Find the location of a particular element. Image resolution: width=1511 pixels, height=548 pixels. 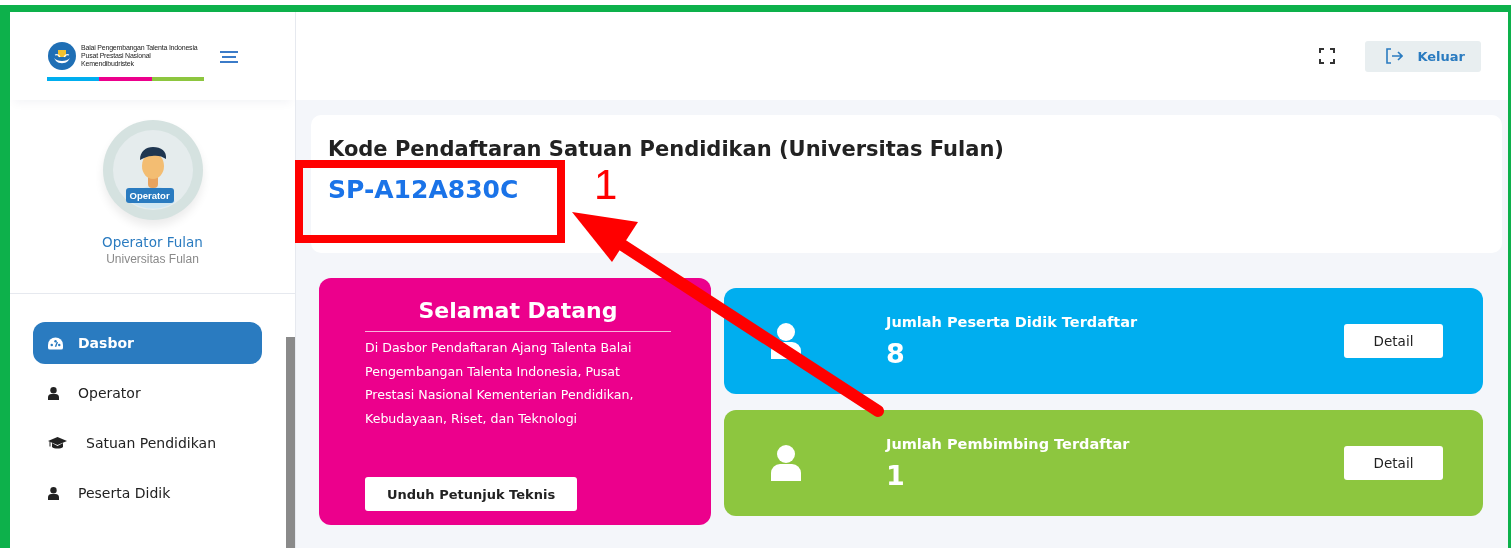

registration-code: SP-A12A830C is located at coordinates (423, 189).